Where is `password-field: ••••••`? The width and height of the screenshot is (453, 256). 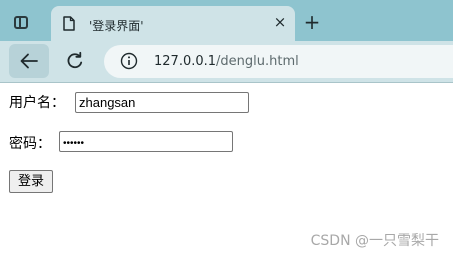 password-field: •••••• is located at coordinates (146, 141).